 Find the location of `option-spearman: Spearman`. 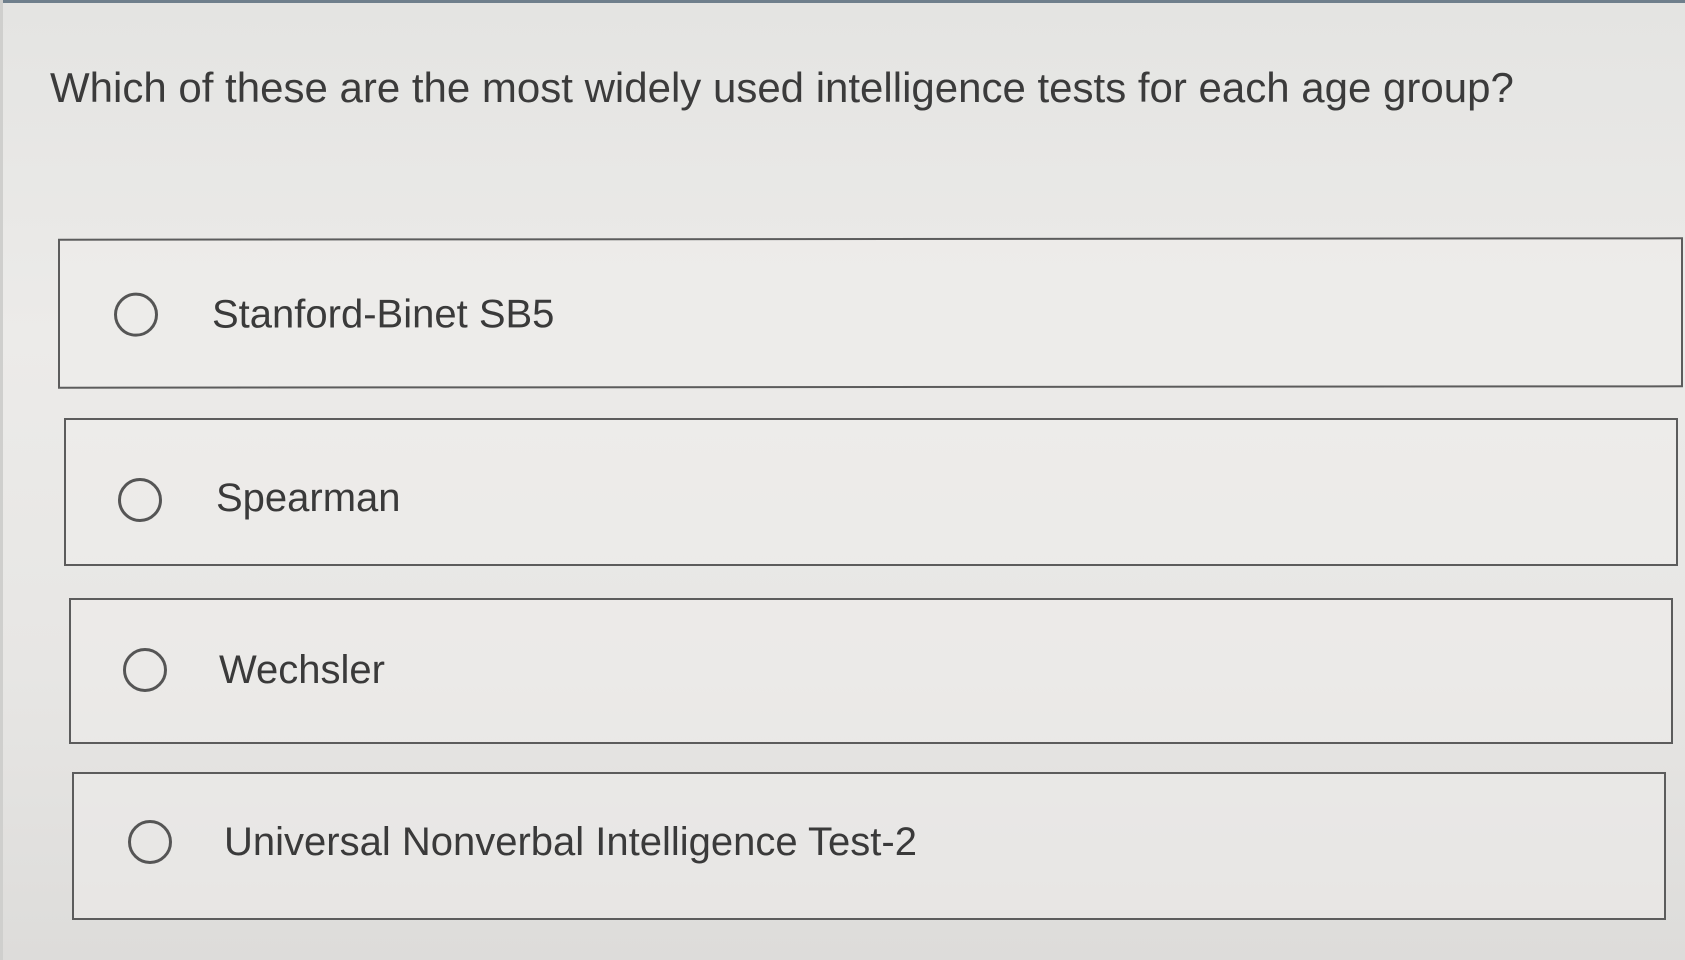

option-spearman: Spearman is located at coordinates (871, 492).